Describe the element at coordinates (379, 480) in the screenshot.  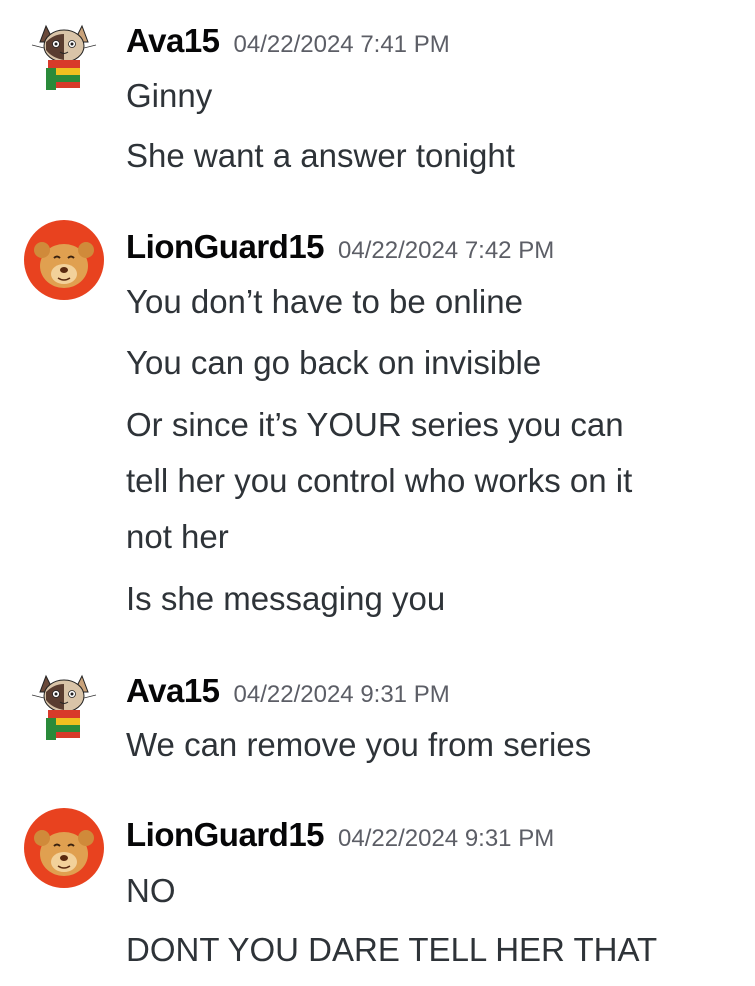
I see `message-line: tell her you control who works on it` at that location.